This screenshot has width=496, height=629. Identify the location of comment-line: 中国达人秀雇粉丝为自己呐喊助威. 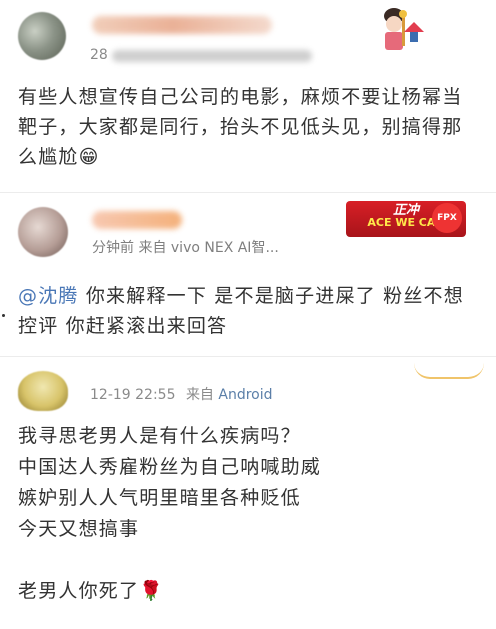
(170, 467).